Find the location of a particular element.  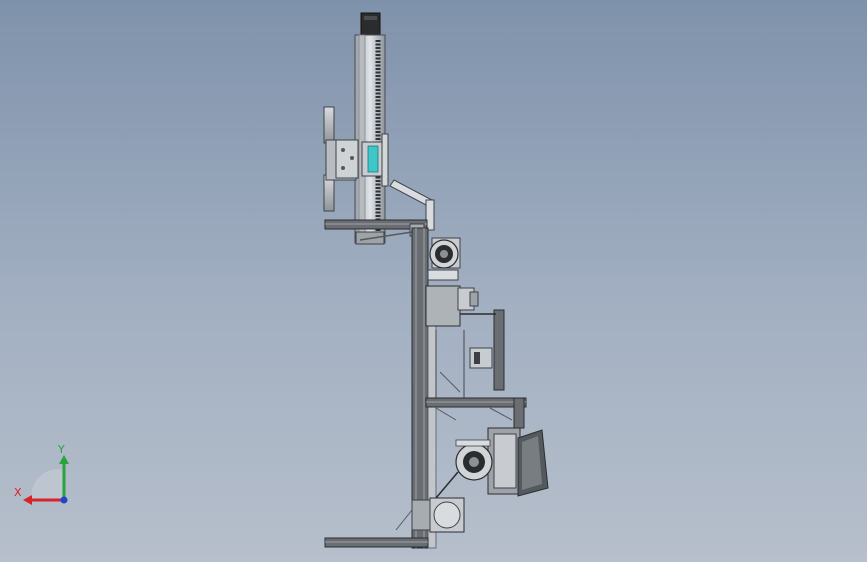

gripper-assembly is located at coordinates (341, 159).